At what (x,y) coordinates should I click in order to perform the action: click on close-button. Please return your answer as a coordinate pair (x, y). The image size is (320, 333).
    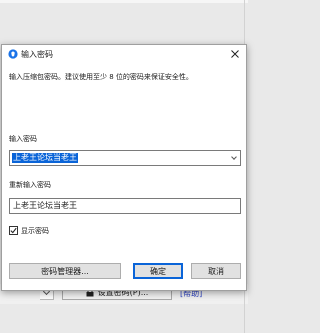
    Looking at the image, I should click on (235, 54).